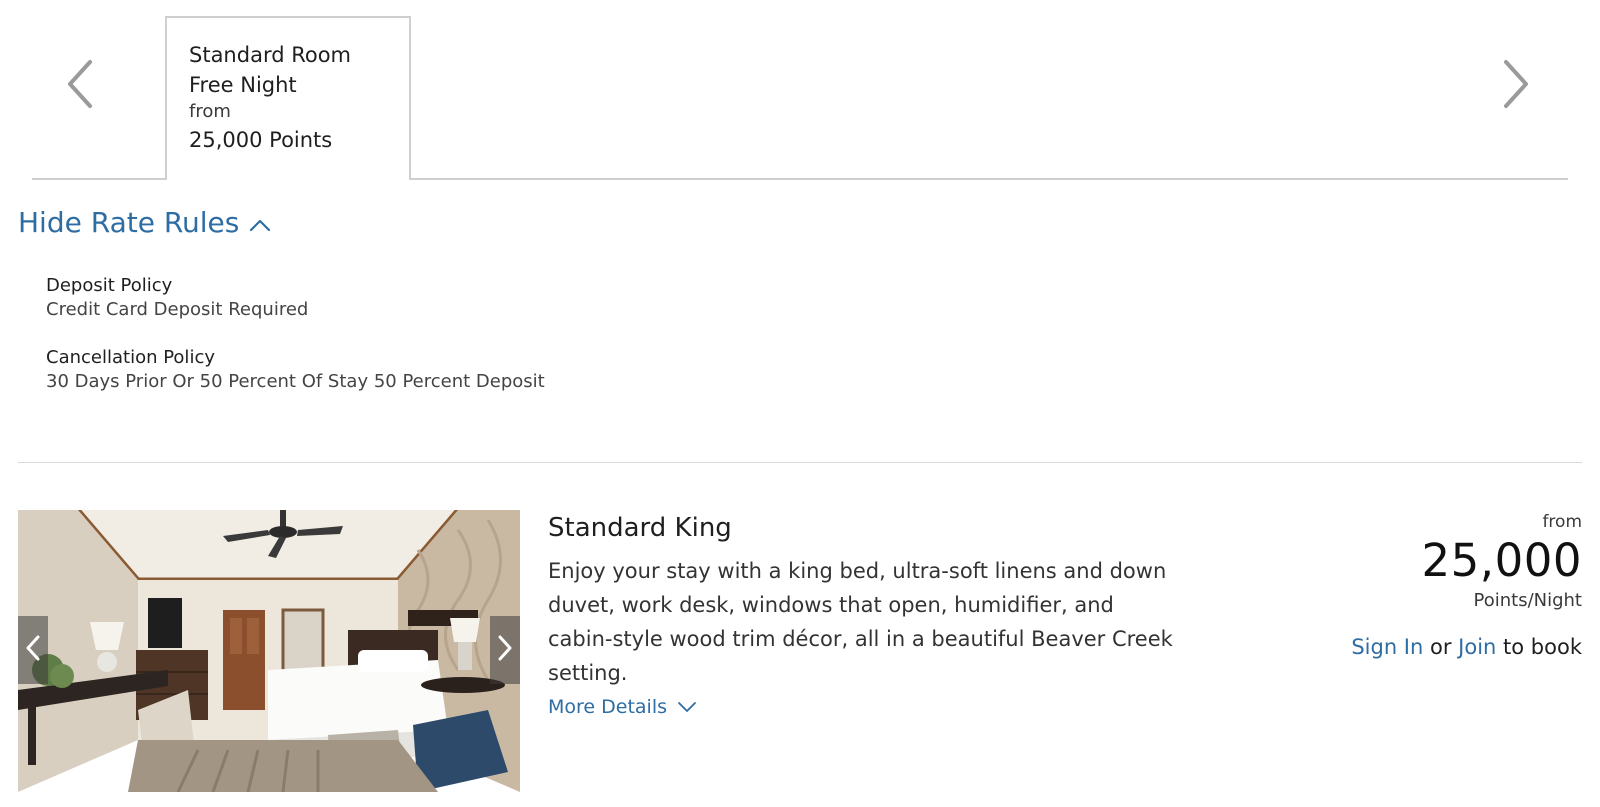 This screenshot has width=1600, height=807. What do you see at coordinates (1501, 560) in the screenshot?
I see `price-points: 25,000` at bounding box center [1501, 560].